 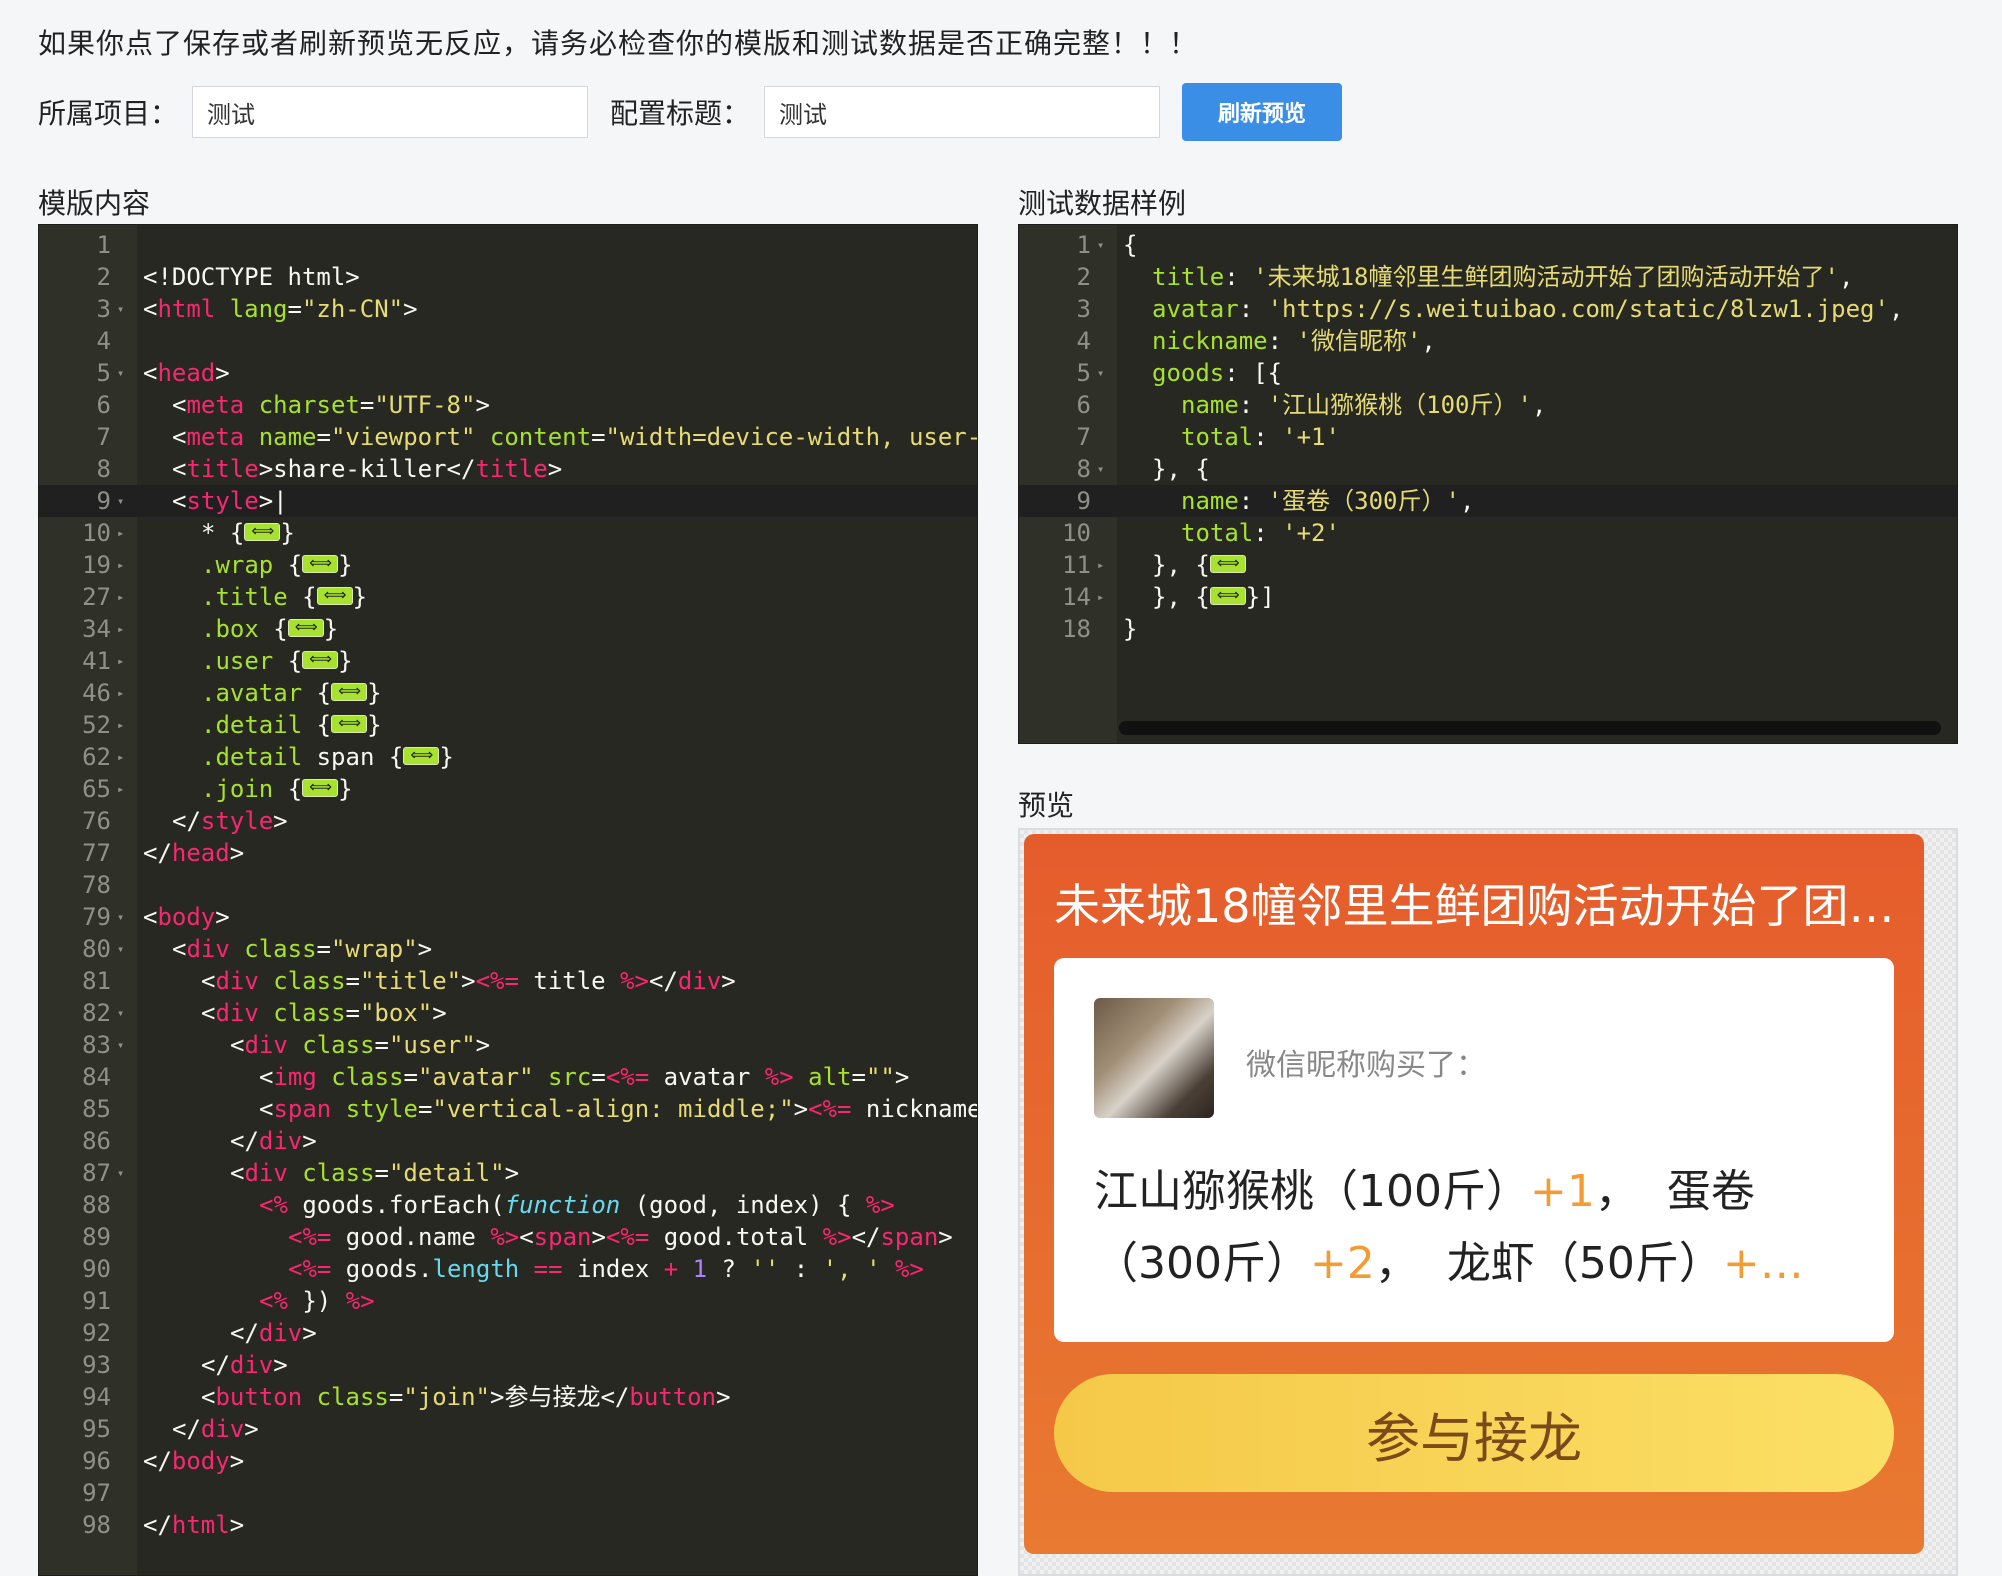 I want to click on line-number: 5, so click(x=1083, y=373).